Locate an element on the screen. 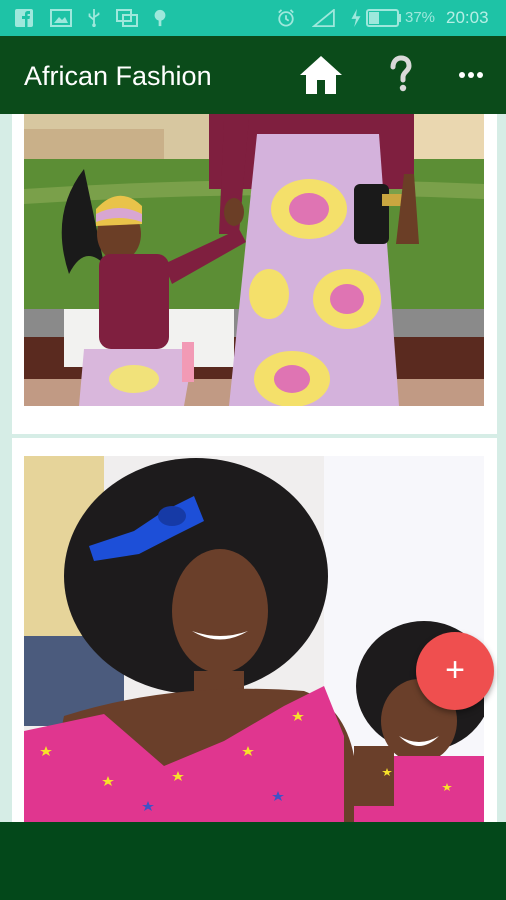  image-icon is located at coordinates (61, 18).